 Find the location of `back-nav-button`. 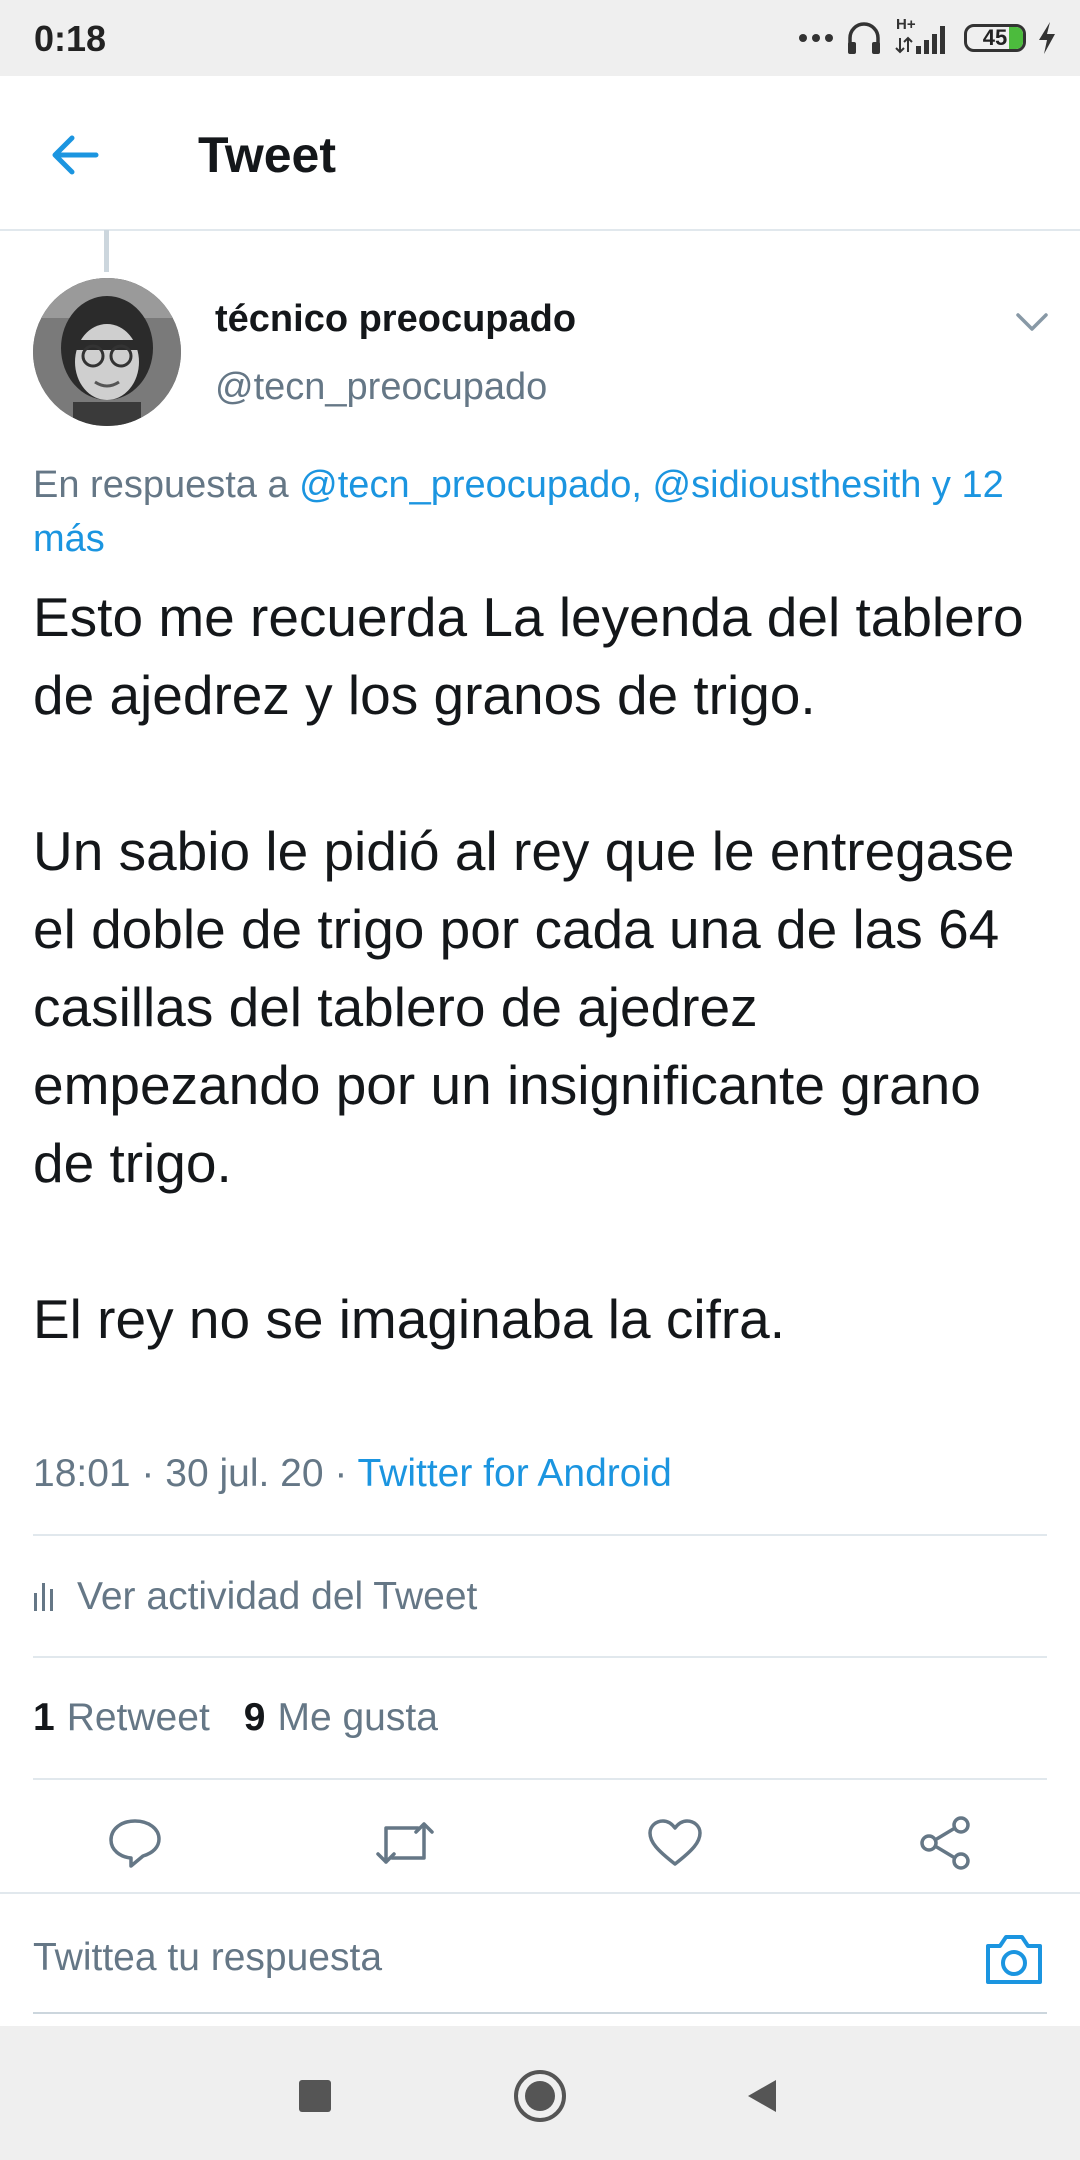

back-nav-button is located at coordinates (762, 2096).